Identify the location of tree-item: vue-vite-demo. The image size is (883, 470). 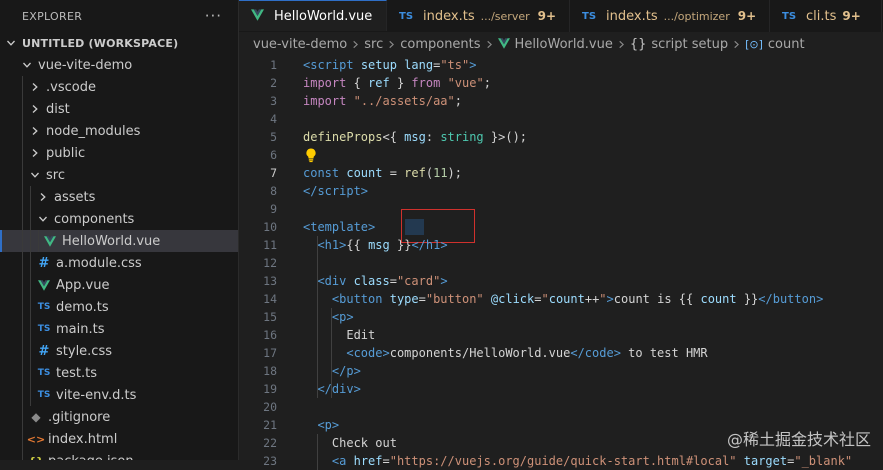
(119, 65).